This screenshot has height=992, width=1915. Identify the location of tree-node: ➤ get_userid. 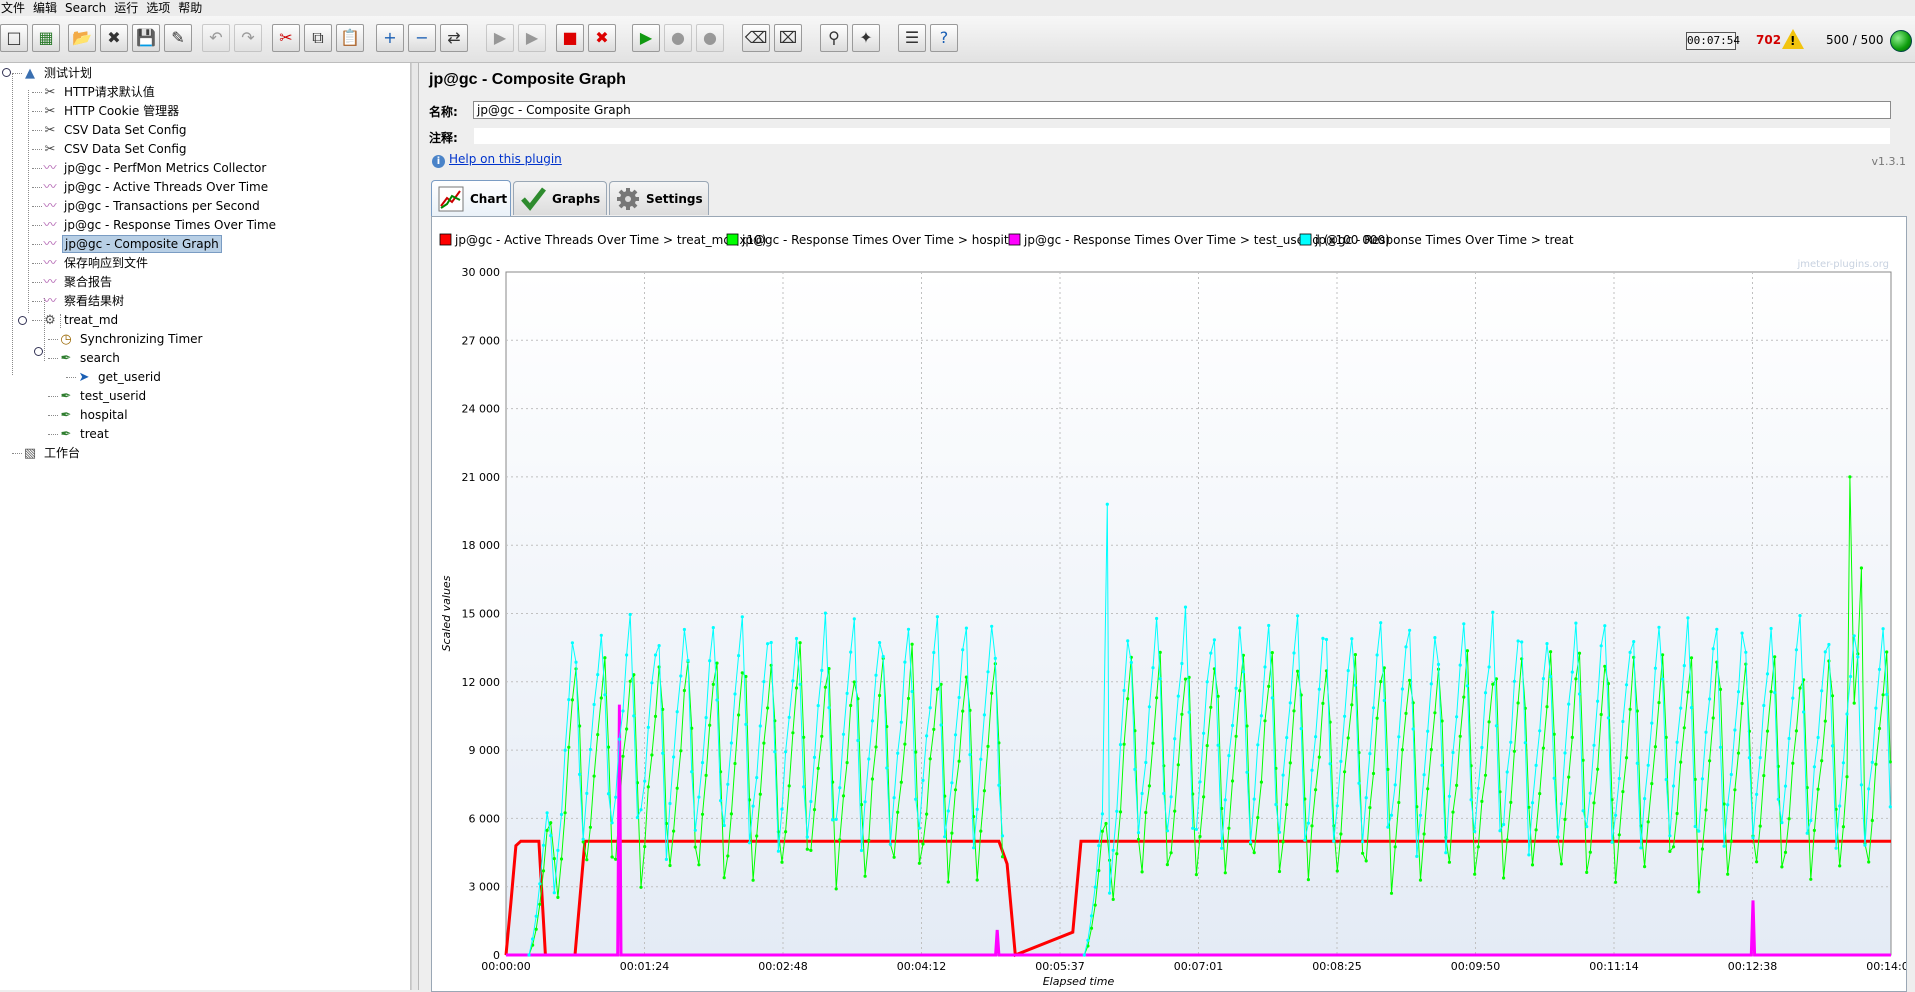
(119, 377).